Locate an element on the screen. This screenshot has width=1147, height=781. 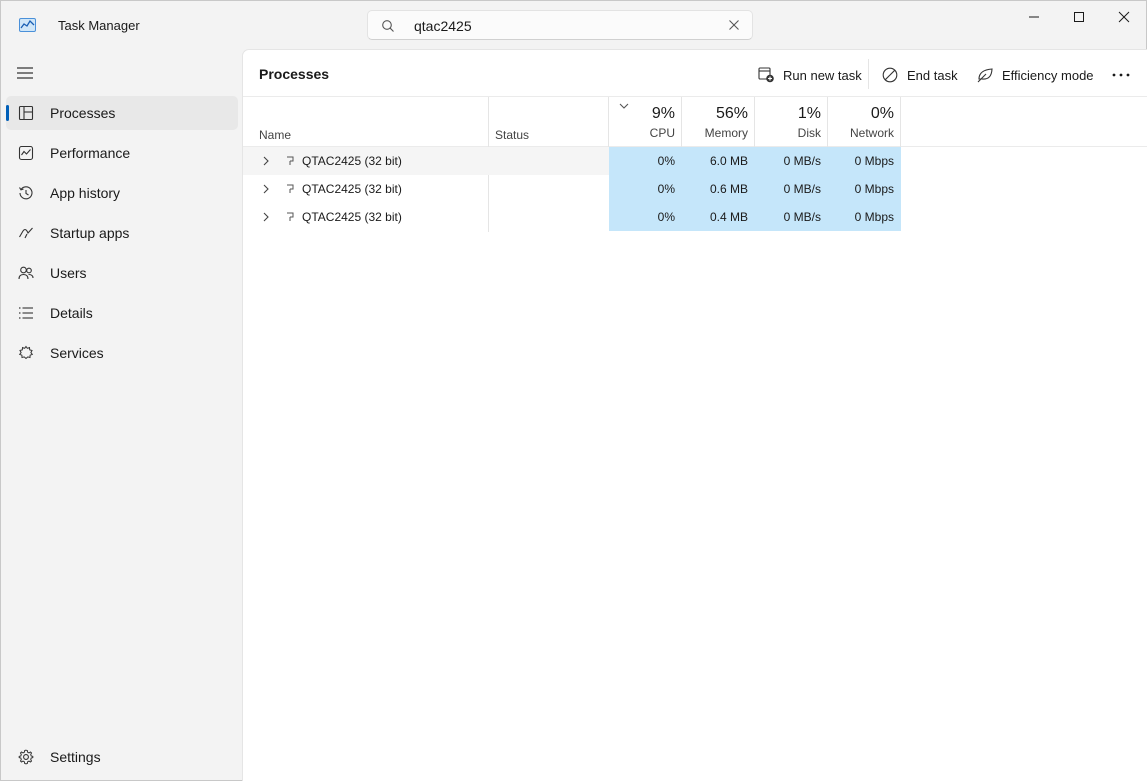
efficiency-mode-label: Efficiency mode is located at coordinates (1048, 75).